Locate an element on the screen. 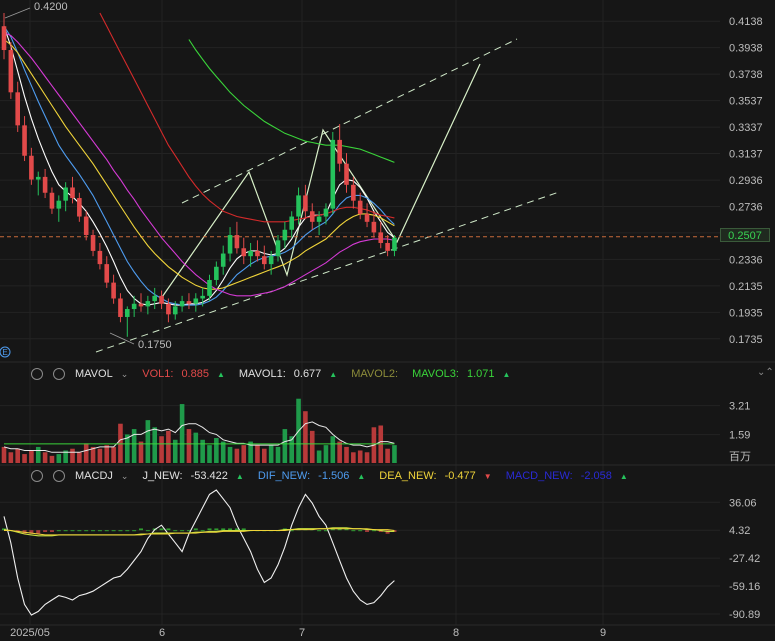  volume-legend: MAVOL ⌄ VOL1: 0.885 ▲ MAVOL1: 0.677 ▲ MAVOL2 is located at coordinates (270, 374).